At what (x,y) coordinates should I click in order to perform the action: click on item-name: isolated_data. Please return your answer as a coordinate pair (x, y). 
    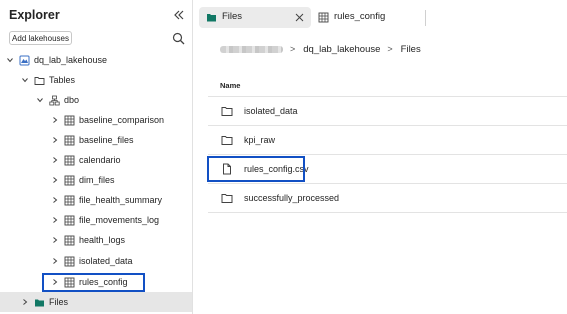
    Looking at the image, I should click on (271, 111).